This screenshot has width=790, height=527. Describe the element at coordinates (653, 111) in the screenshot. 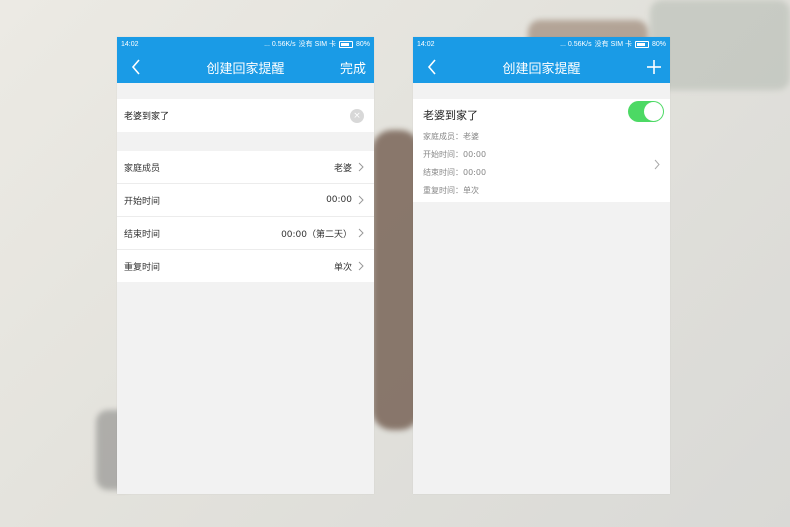

I see `toggle-knob` at that location.